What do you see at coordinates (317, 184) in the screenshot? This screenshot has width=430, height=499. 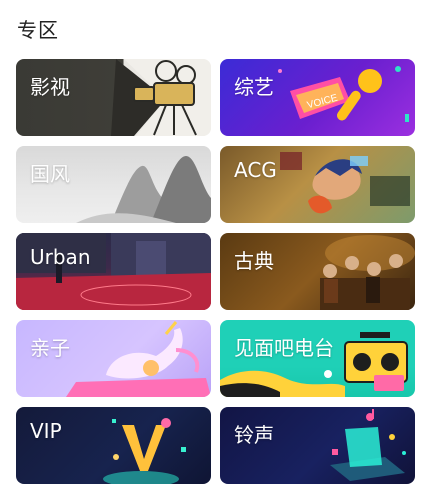 I see `category-tile-acg: ACG` at bounding box center [317, 184].